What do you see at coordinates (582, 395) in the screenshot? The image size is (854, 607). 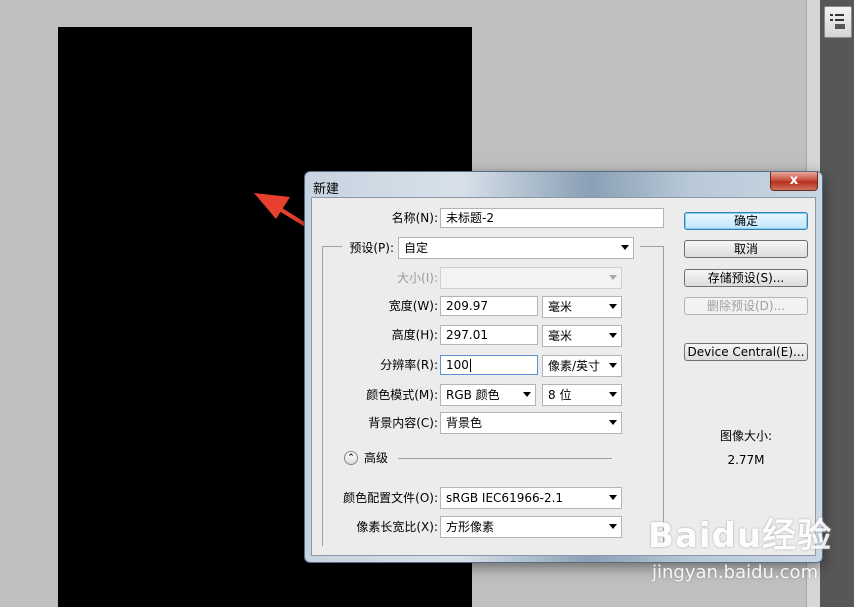 I see `bit-depth-select: 8 位` at bounding box center [582, 395].